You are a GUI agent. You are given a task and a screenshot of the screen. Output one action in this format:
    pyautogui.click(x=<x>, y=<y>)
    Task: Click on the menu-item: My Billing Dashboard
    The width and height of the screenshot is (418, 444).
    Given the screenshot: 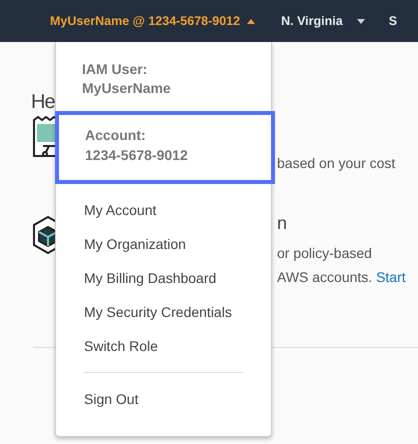 What is the action you would take?
    pyautogui.click(x=163, y=278)
    